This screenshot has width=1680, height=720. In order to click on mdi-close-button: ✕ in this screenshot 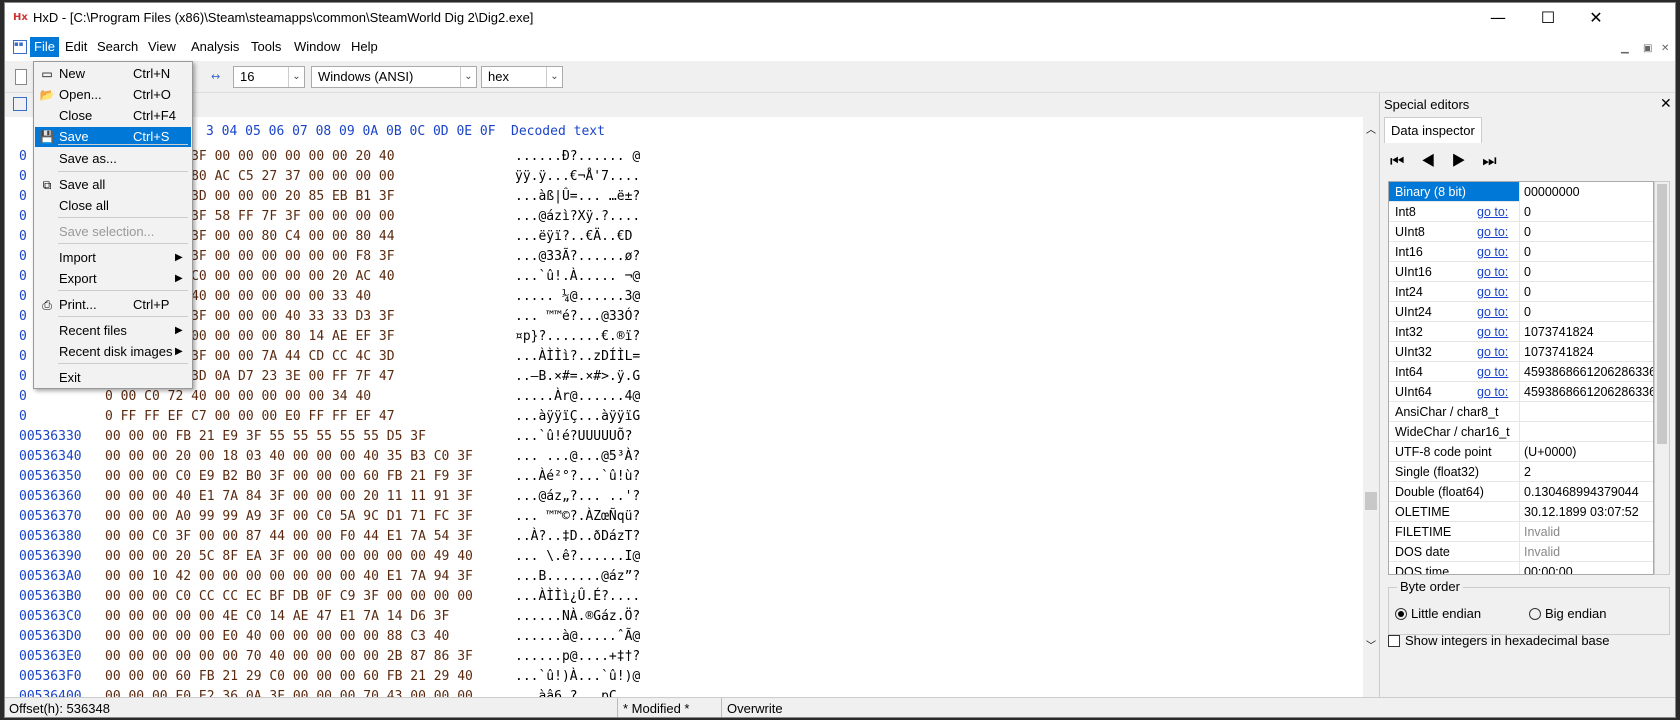, I will do `click(1665, 48)`.